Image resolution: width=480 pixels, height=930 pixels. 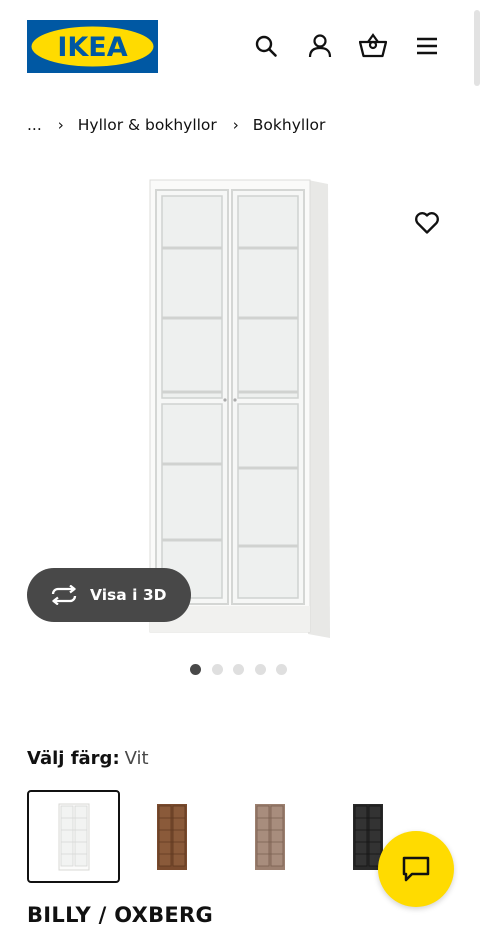 What do you see at coordinates (73, 836) in the screenshot?
I see `swatch-white` at bounding box center [73, 836].